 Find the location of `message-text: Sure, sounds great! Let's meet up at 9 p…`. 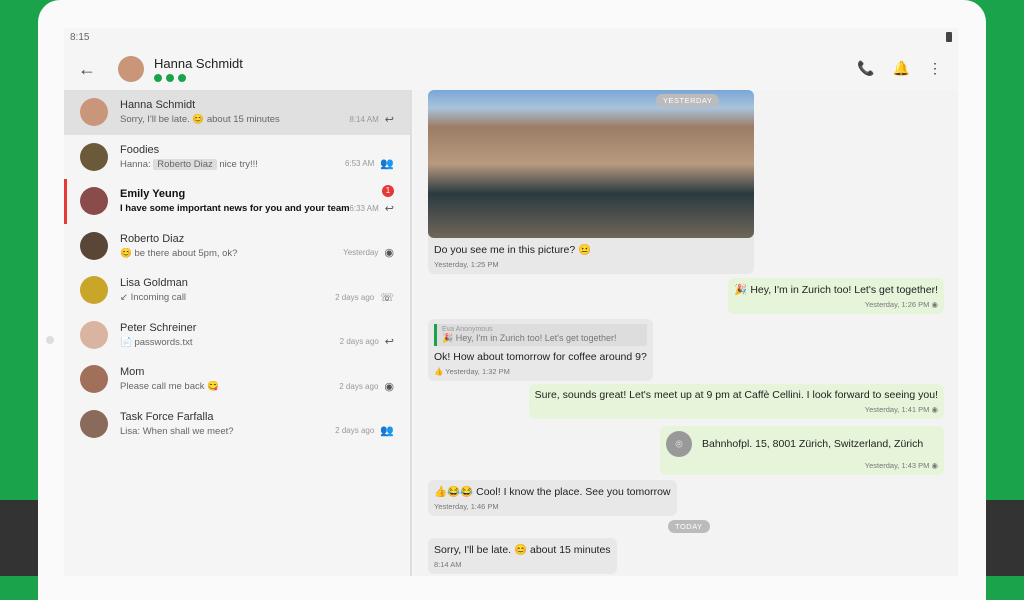

message-text: Sure, sounds great! Let's meet up at 9 p… is located at coordinates (736, 395).